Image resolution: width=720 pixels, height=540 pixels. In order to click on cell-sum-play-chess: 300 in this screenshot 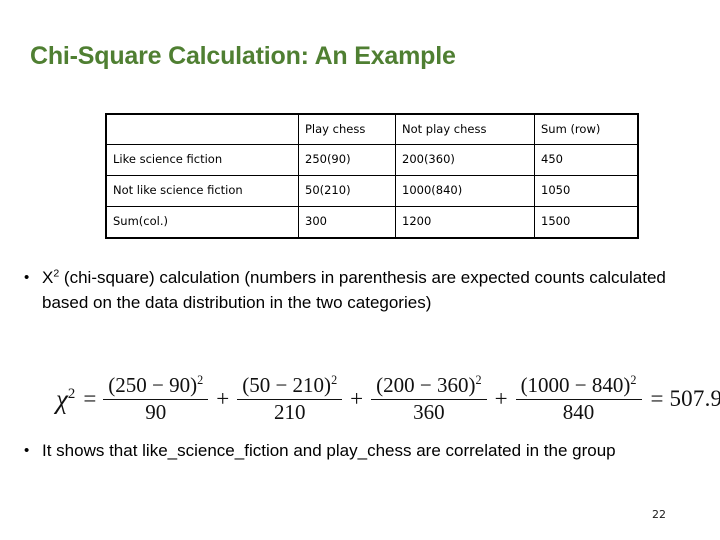, I will do `click(347, 222)`.